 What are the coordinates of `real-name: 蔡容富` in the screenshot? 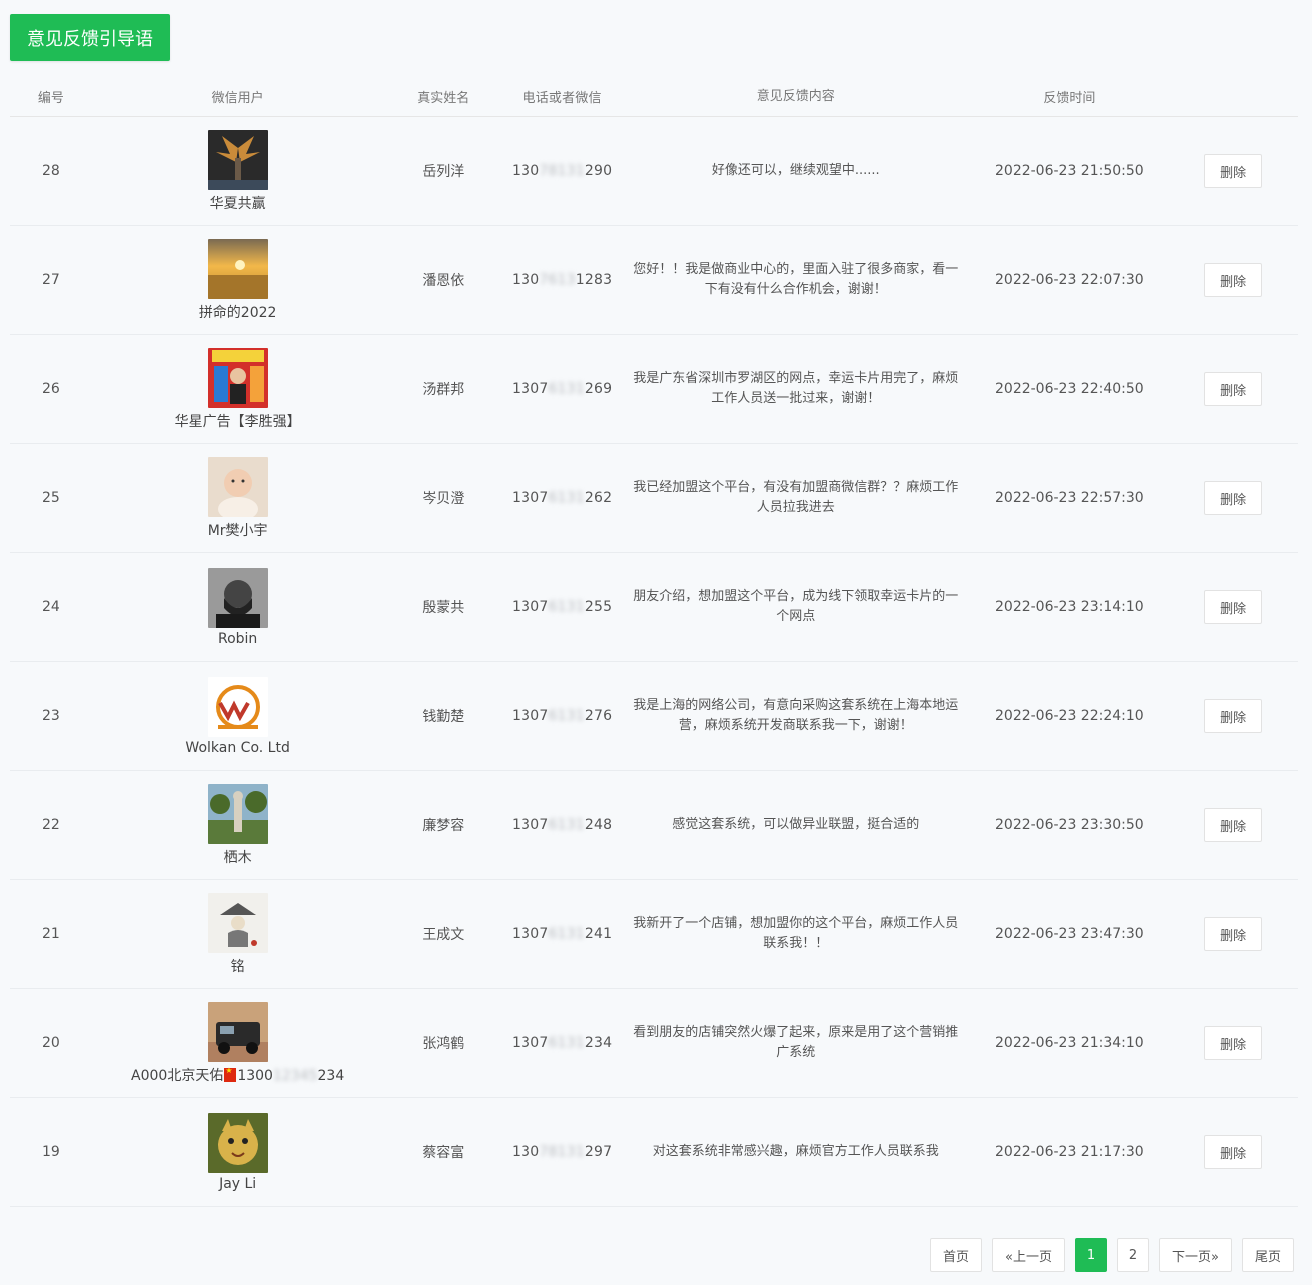 It's located at (443, 1153).